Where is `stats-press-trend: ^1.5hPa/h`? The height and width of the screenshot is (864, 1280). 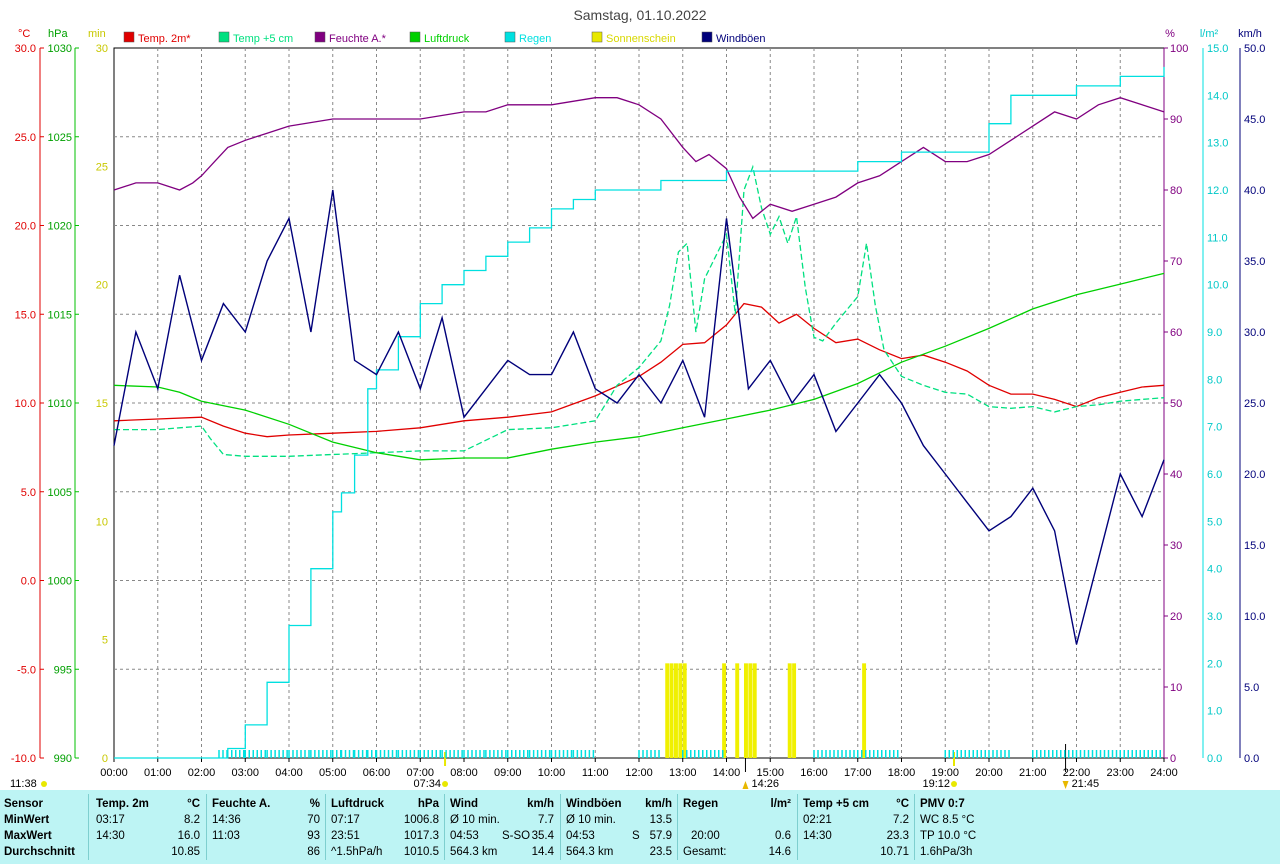 stats-press-trend: ^1.5hPa/h is located at coordinates (357, 852).